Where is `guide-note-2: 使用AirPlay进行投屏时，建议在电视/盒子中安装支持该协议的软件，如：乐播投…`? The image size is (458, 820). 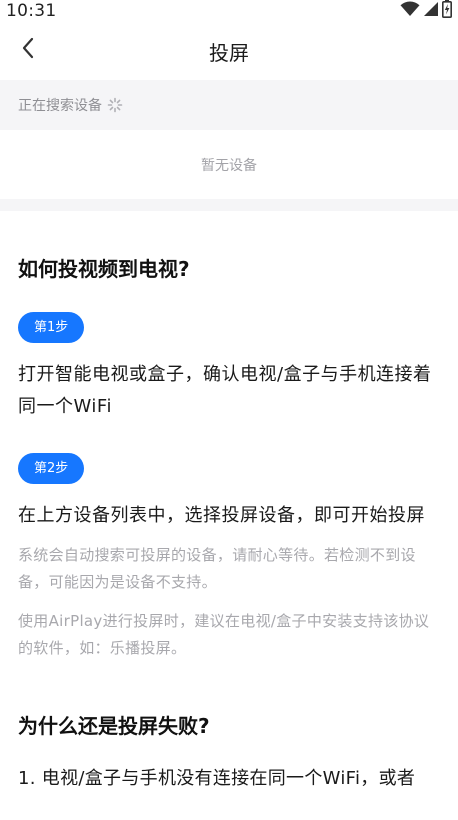
guide-note-2: 使用AirPlay进行投屏时，建议在电视/盒子中安装支持该协议的软件，如：乐播投… is located at coordinates (224, 634).